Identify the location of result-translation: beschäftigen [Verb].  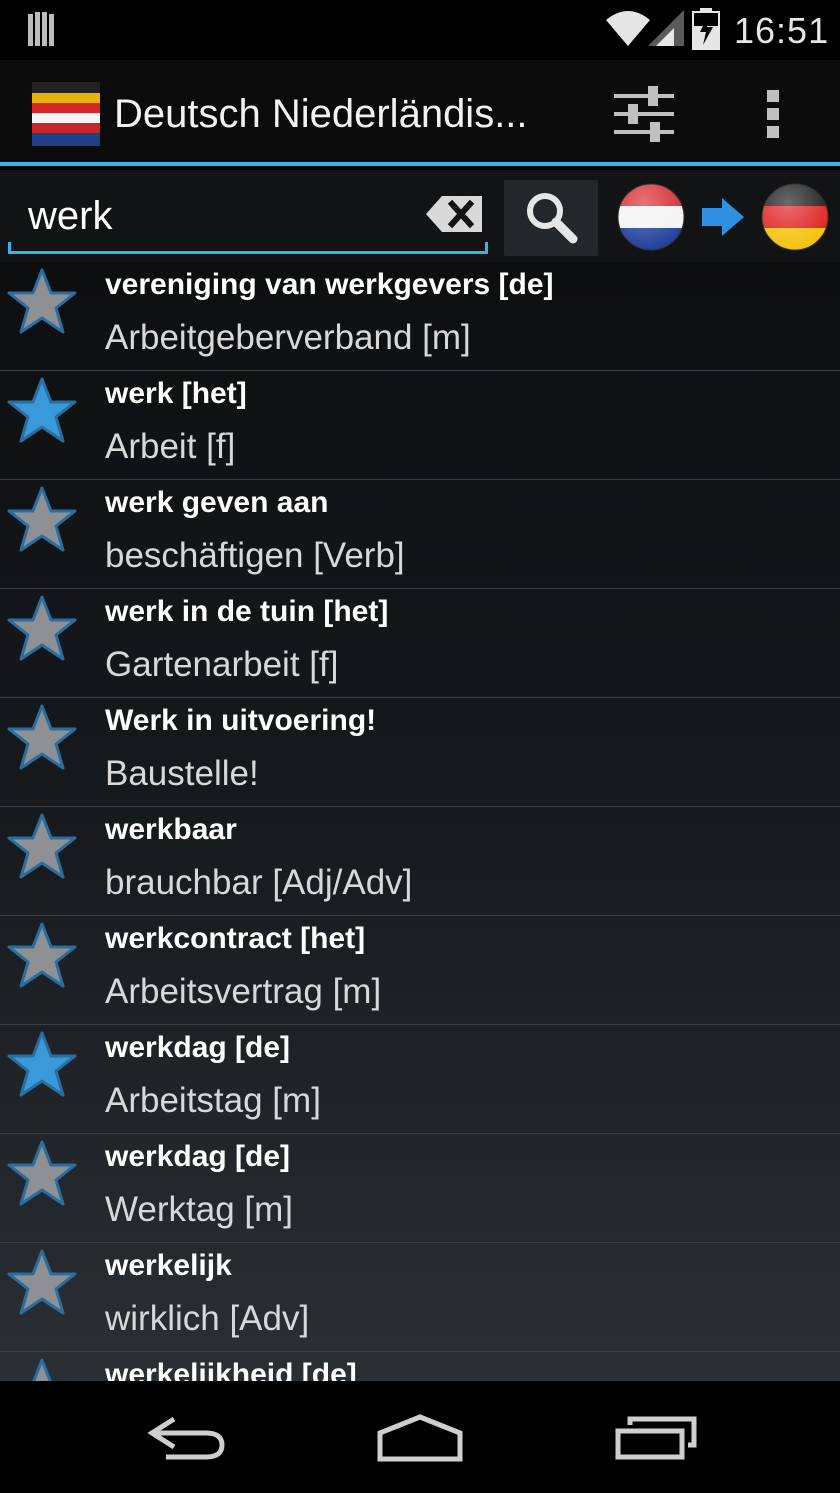
(255, 555).